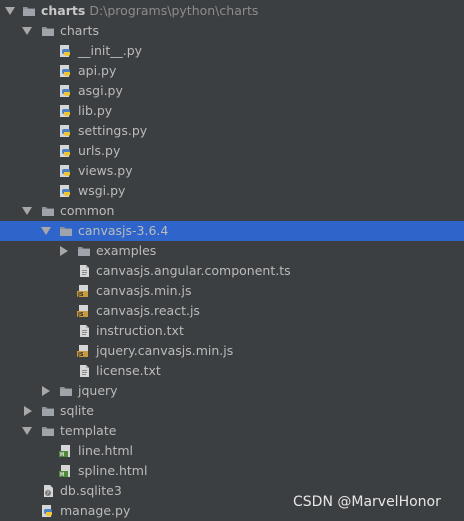 This screenshot has width=464, height=521. I want to click on folder-label: common, so click(87, 210).